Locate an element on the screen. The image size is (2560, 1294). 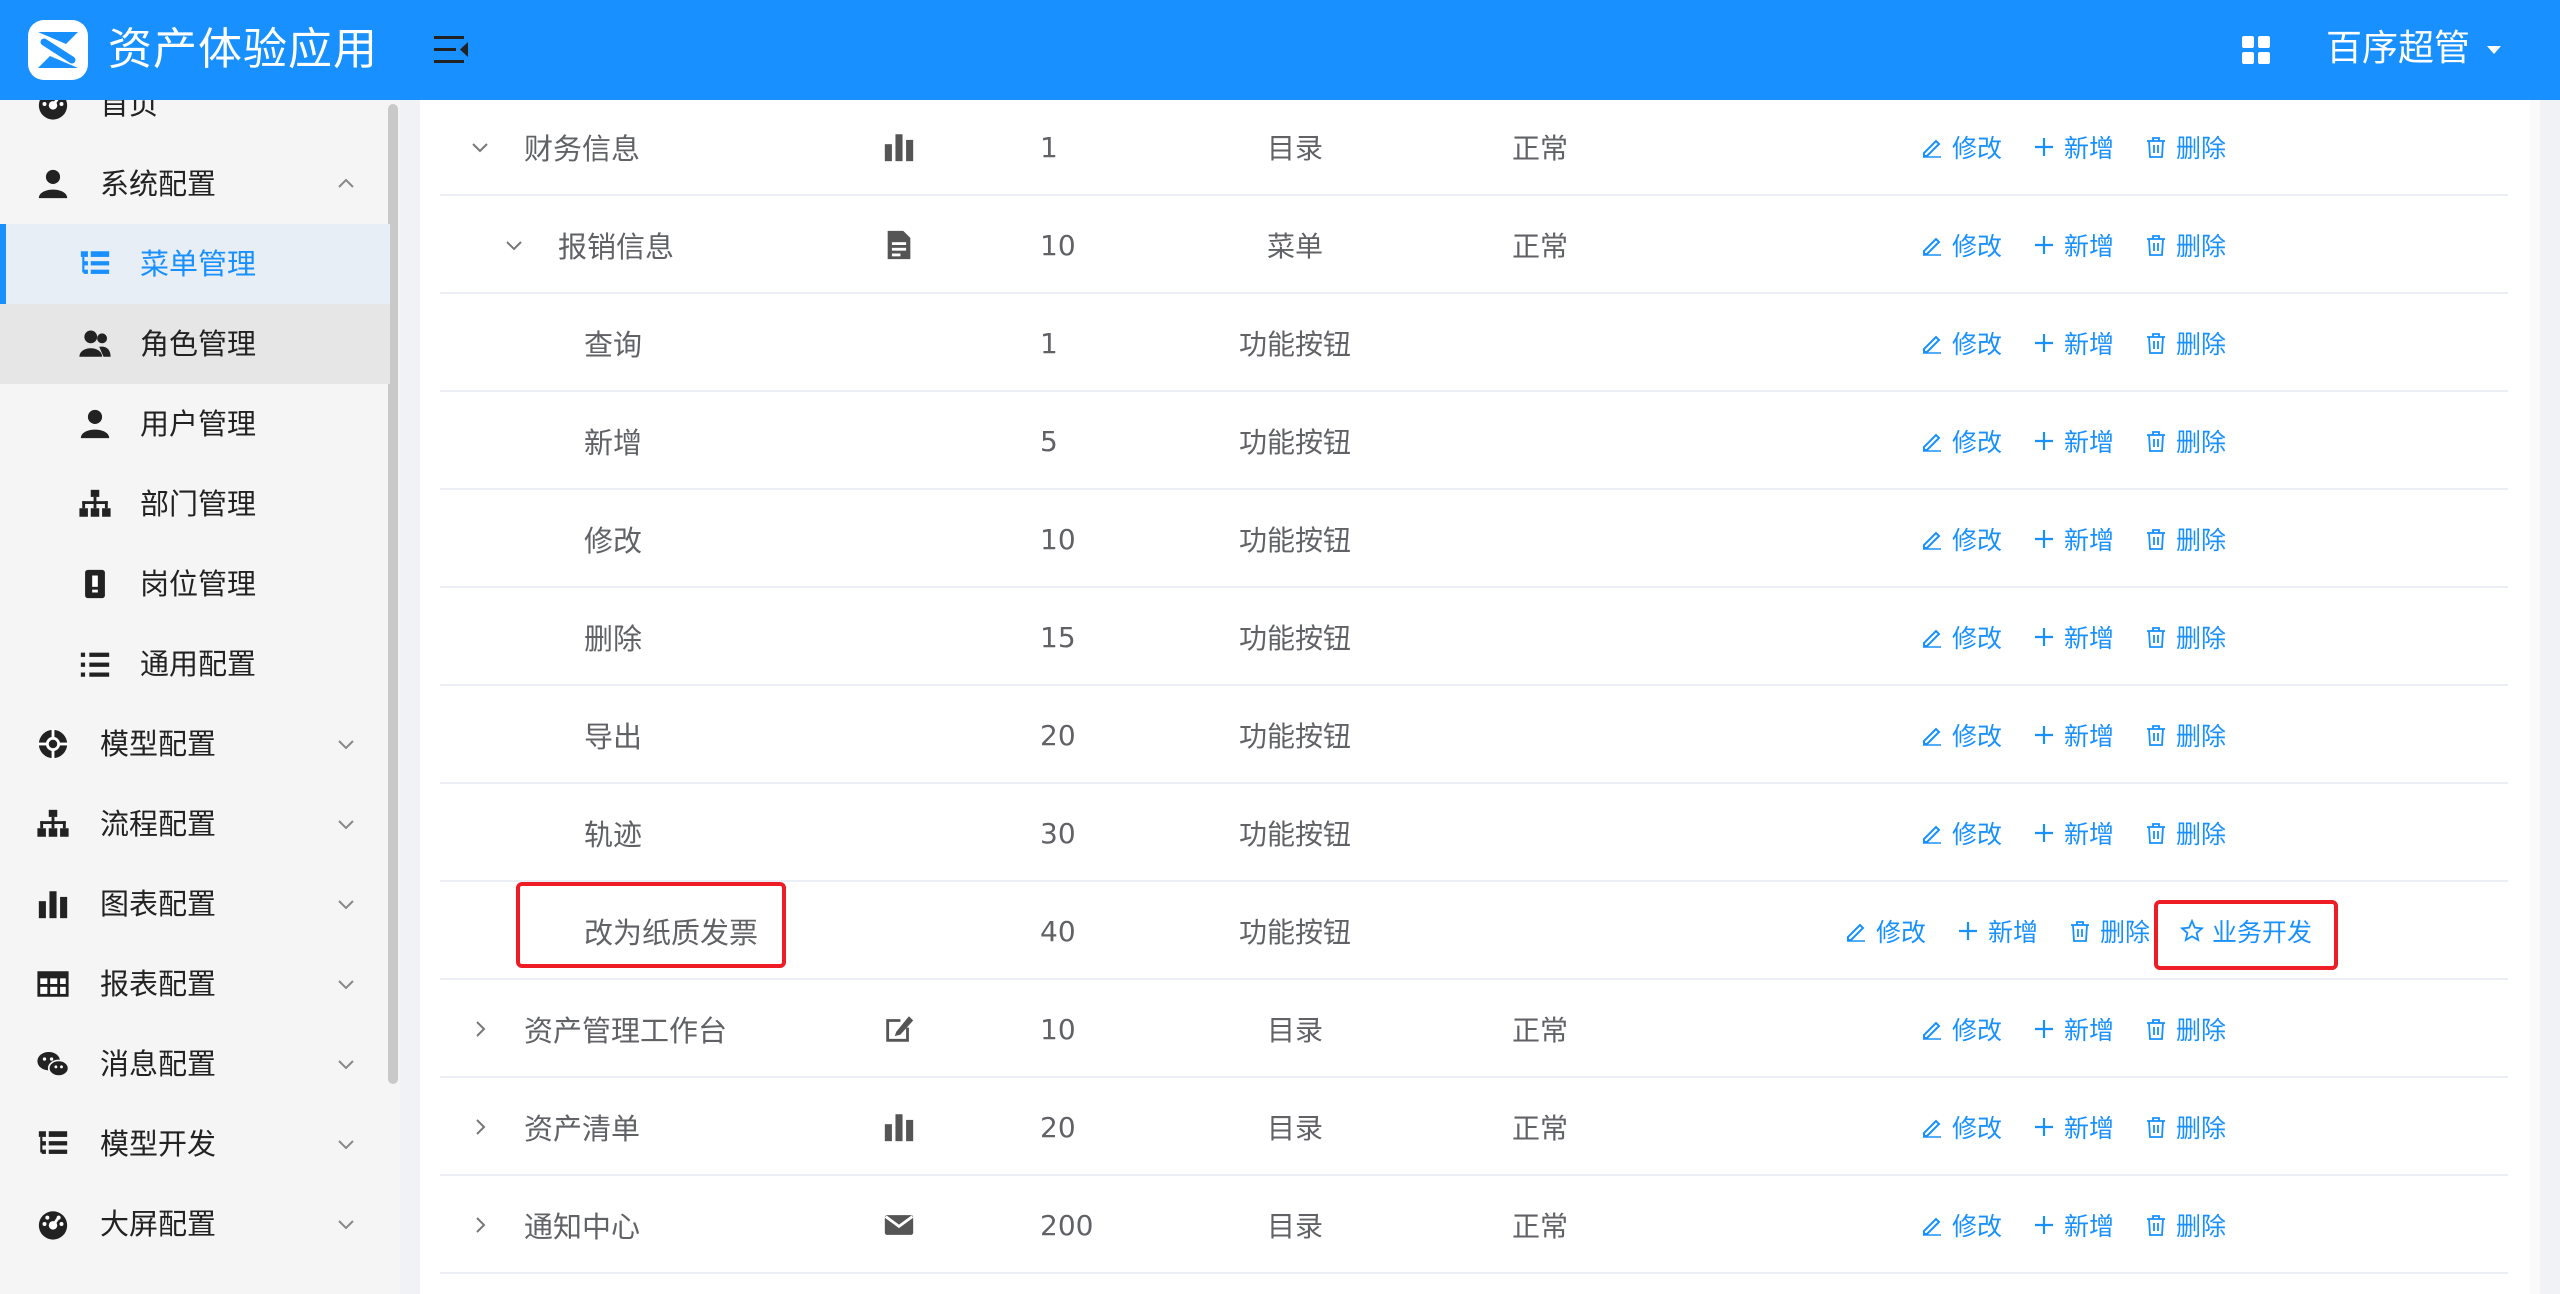
sidebar-item-15: 大屏配置 is located at coordinates (195, 1224).